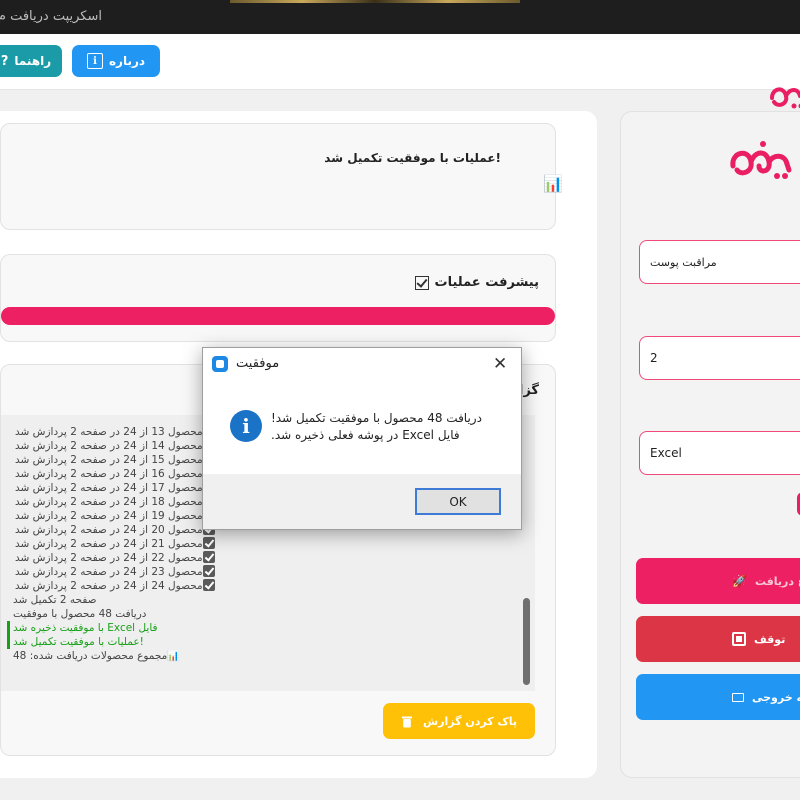  I want to click on log-line: محصول 15 از 24 در صفحه 2 پردازش شد, so click(115, 460).